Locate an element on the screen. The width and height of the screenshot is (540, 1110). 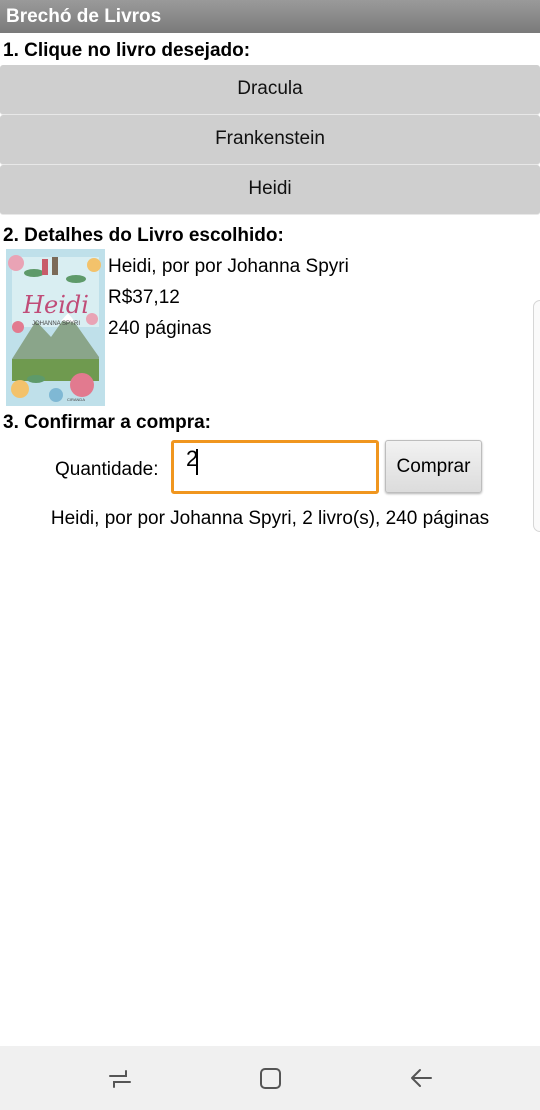
step1-heading: 1. Clique no livro desejado: is located at coordinates (127, 50).